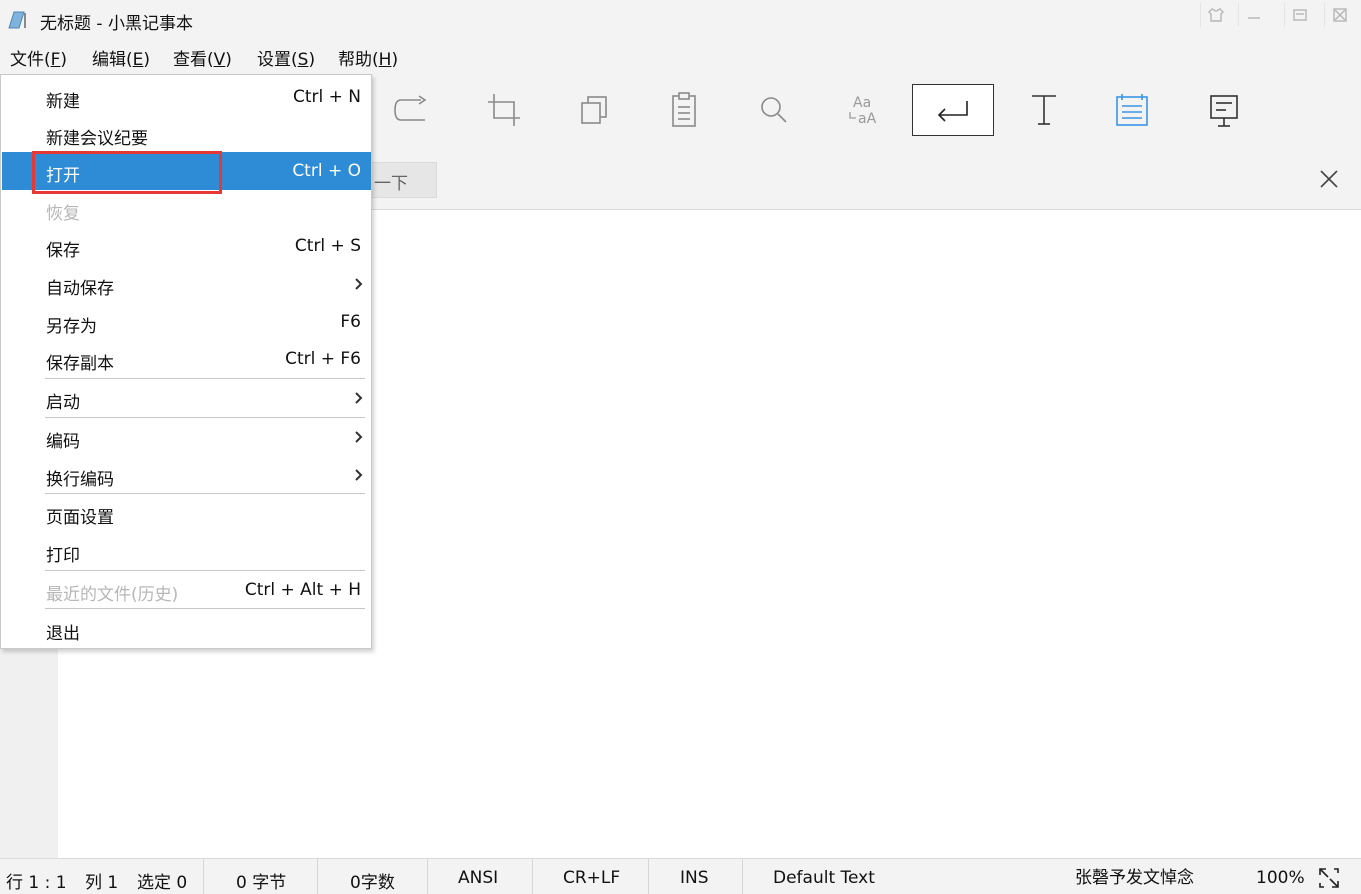  Describe the element at coordinates (1215, 15) in the screenshot. I see `skin-icon` at that location.